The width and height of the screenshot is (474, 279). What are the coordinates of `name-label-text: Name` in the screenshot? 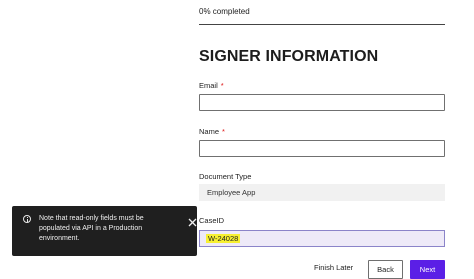 It's located at (209, 131).